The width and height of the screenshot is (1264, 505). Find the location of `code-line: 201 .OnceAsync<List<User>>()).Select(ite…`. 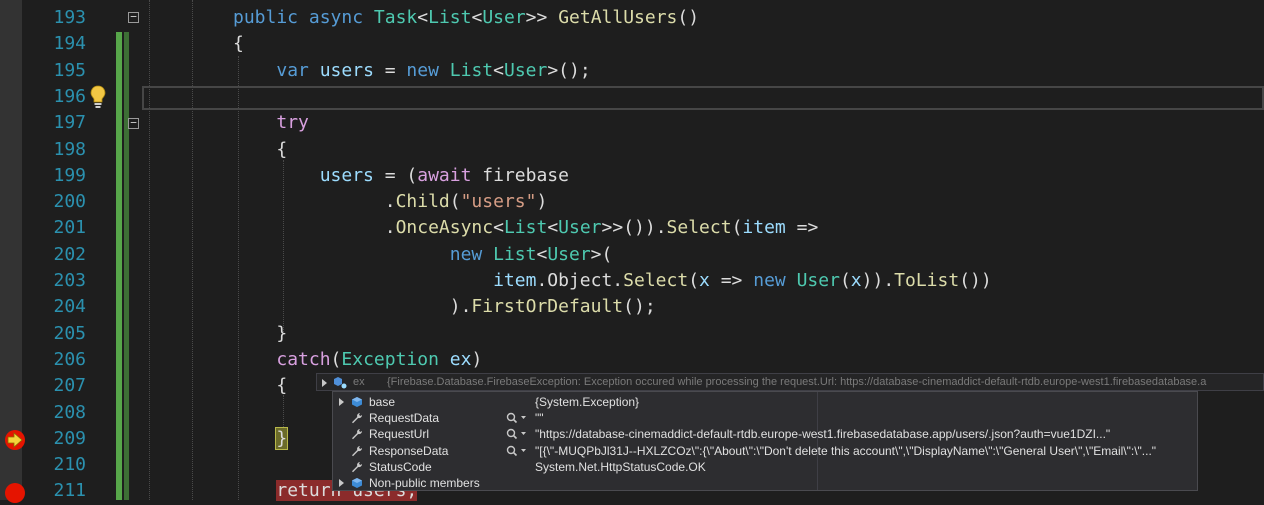

code-line: 201 .OnceAsync<List<User>>()).Select(ite… is located at coordinates (632, 228).